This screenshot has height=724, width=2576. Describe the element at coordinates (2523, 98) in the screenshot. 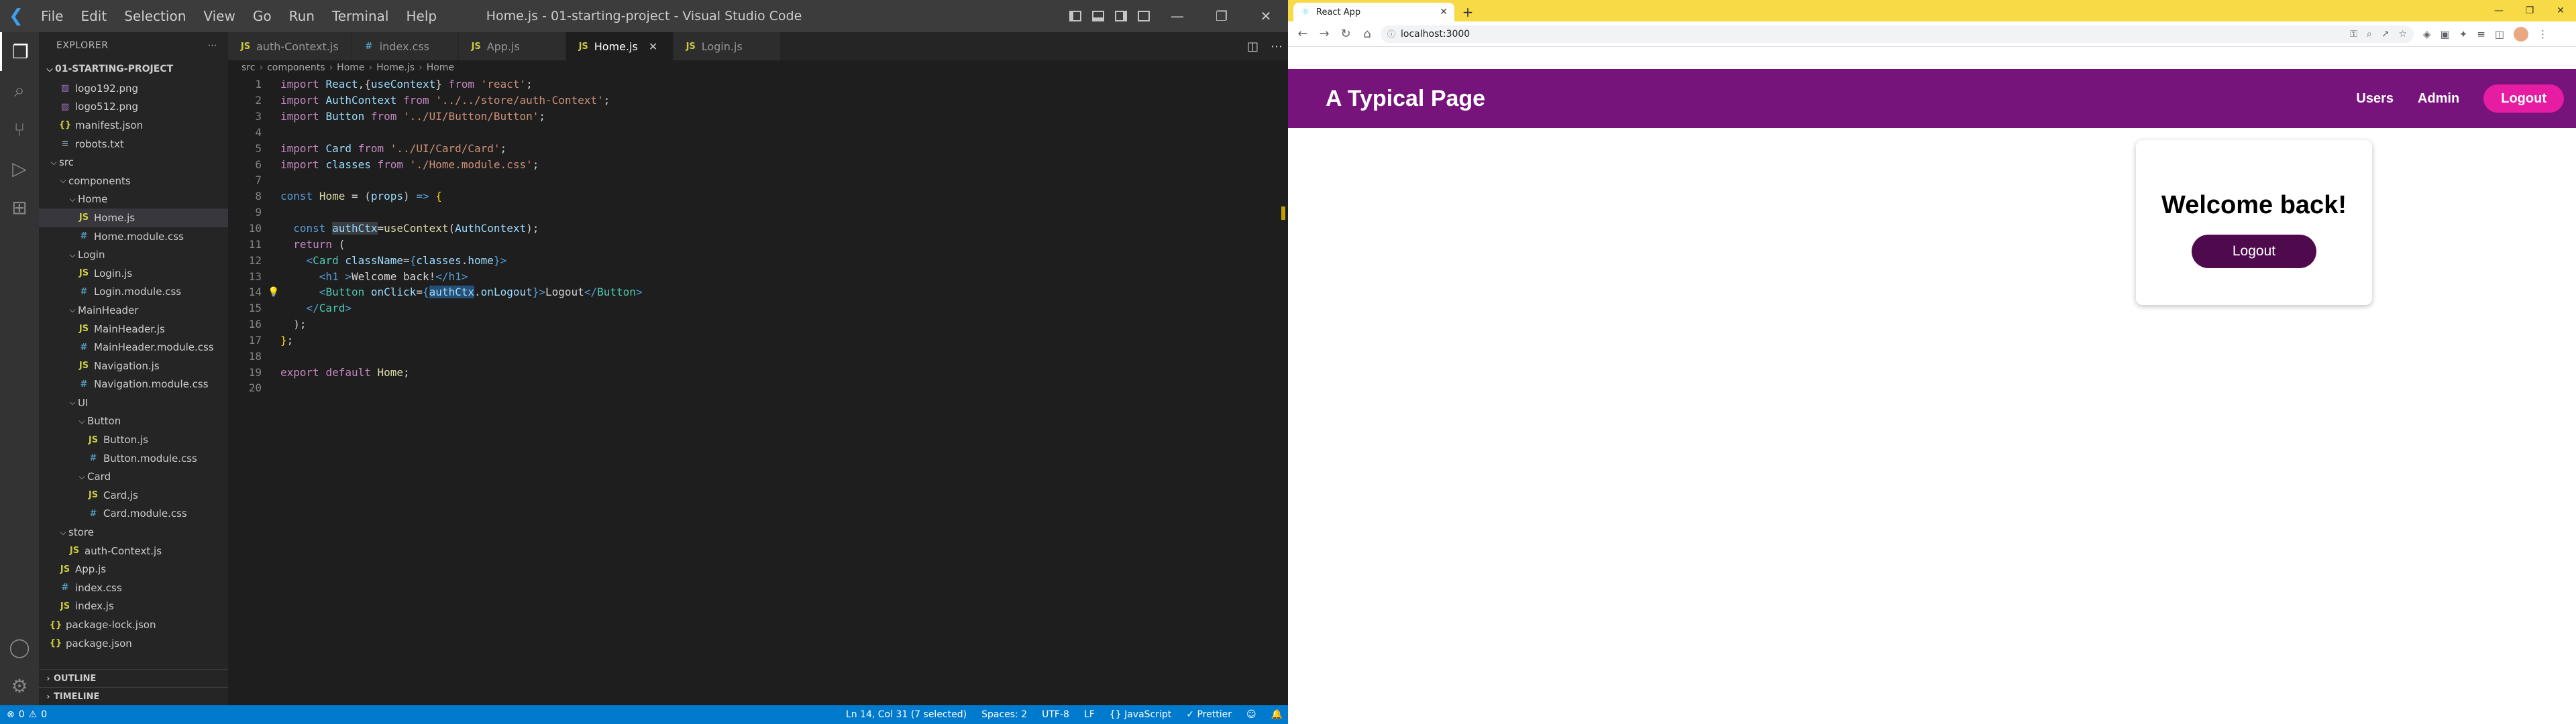

I see `header-logout-button: Logout` at that location.